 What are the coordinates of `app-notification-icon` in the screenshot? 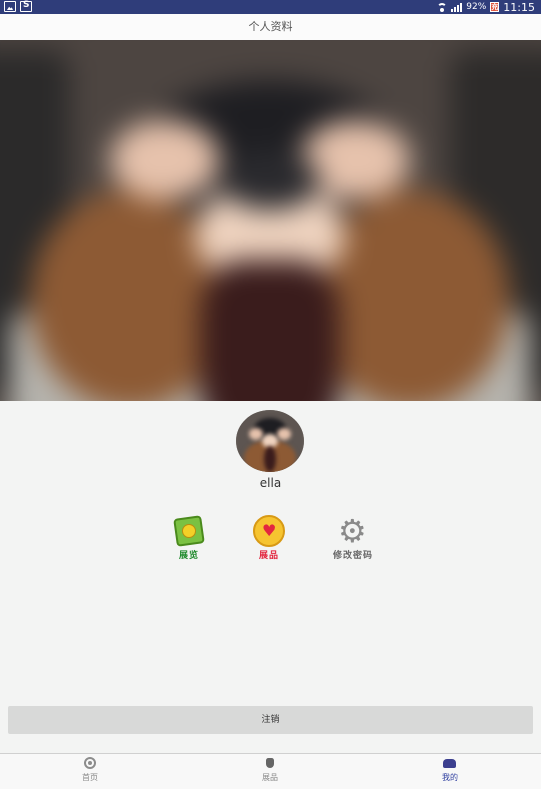 It's located at (26, 6).